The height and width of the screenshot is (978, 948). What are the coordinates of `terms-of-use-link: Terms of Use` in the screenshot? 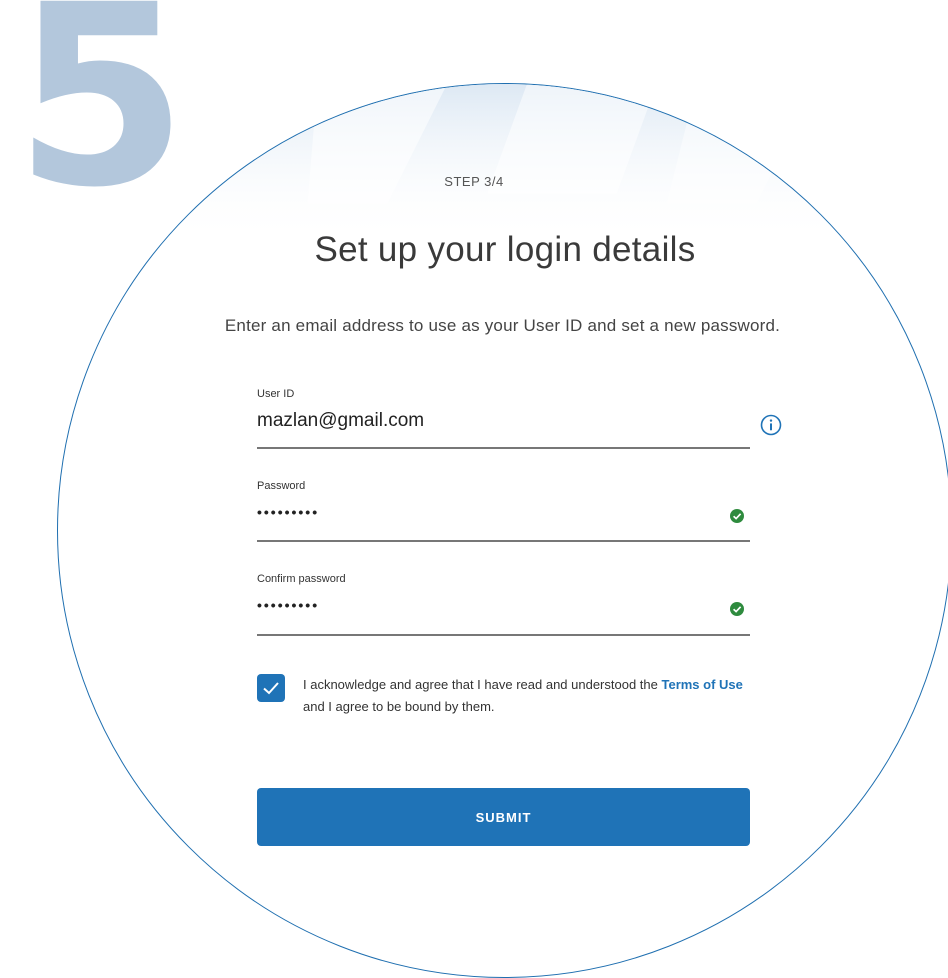 It's located at (701, 684).